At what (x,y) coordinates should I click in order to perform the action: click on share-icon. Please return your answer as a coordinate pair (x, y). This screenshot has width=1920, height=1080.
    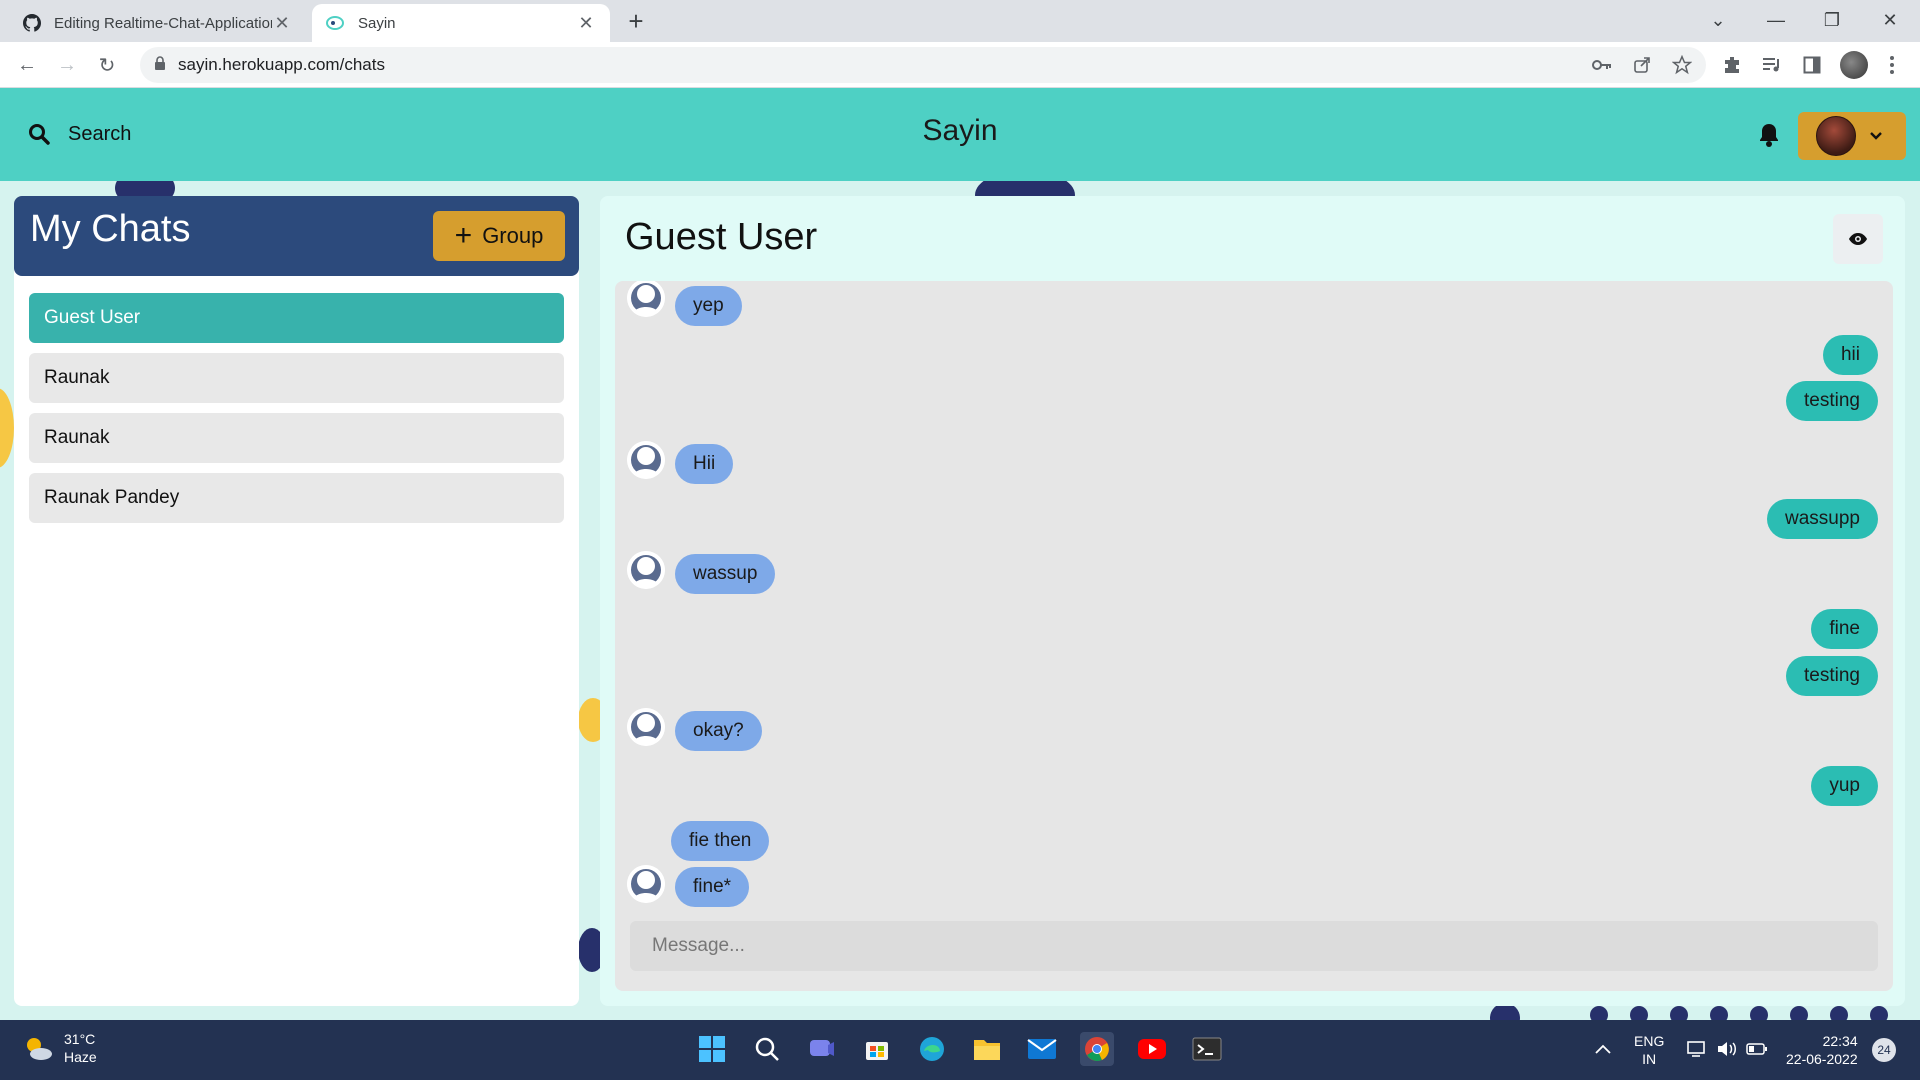
    Looking at the image, I should click on (1642, 65).